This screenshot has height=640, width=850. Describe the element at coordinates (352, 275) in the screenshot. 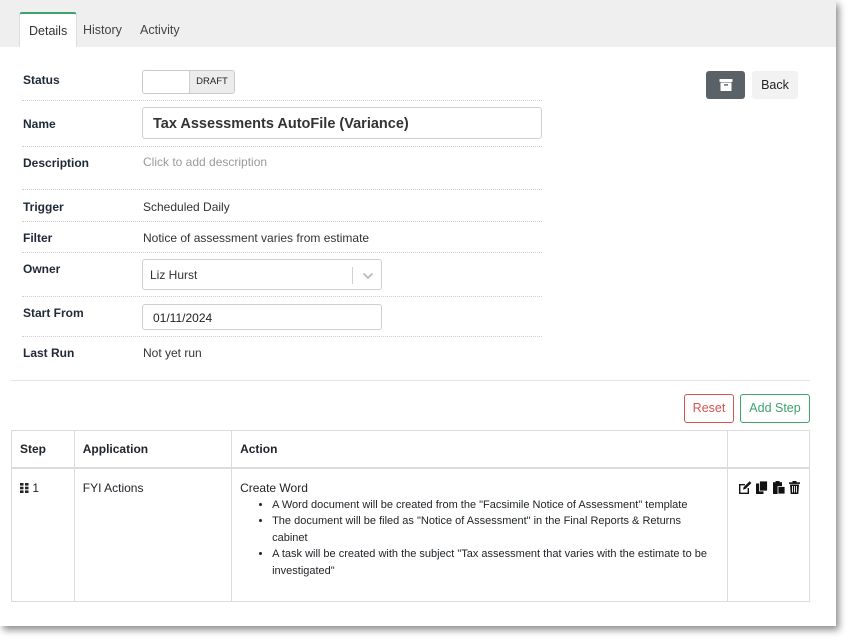

I see `select-divider` at that location.